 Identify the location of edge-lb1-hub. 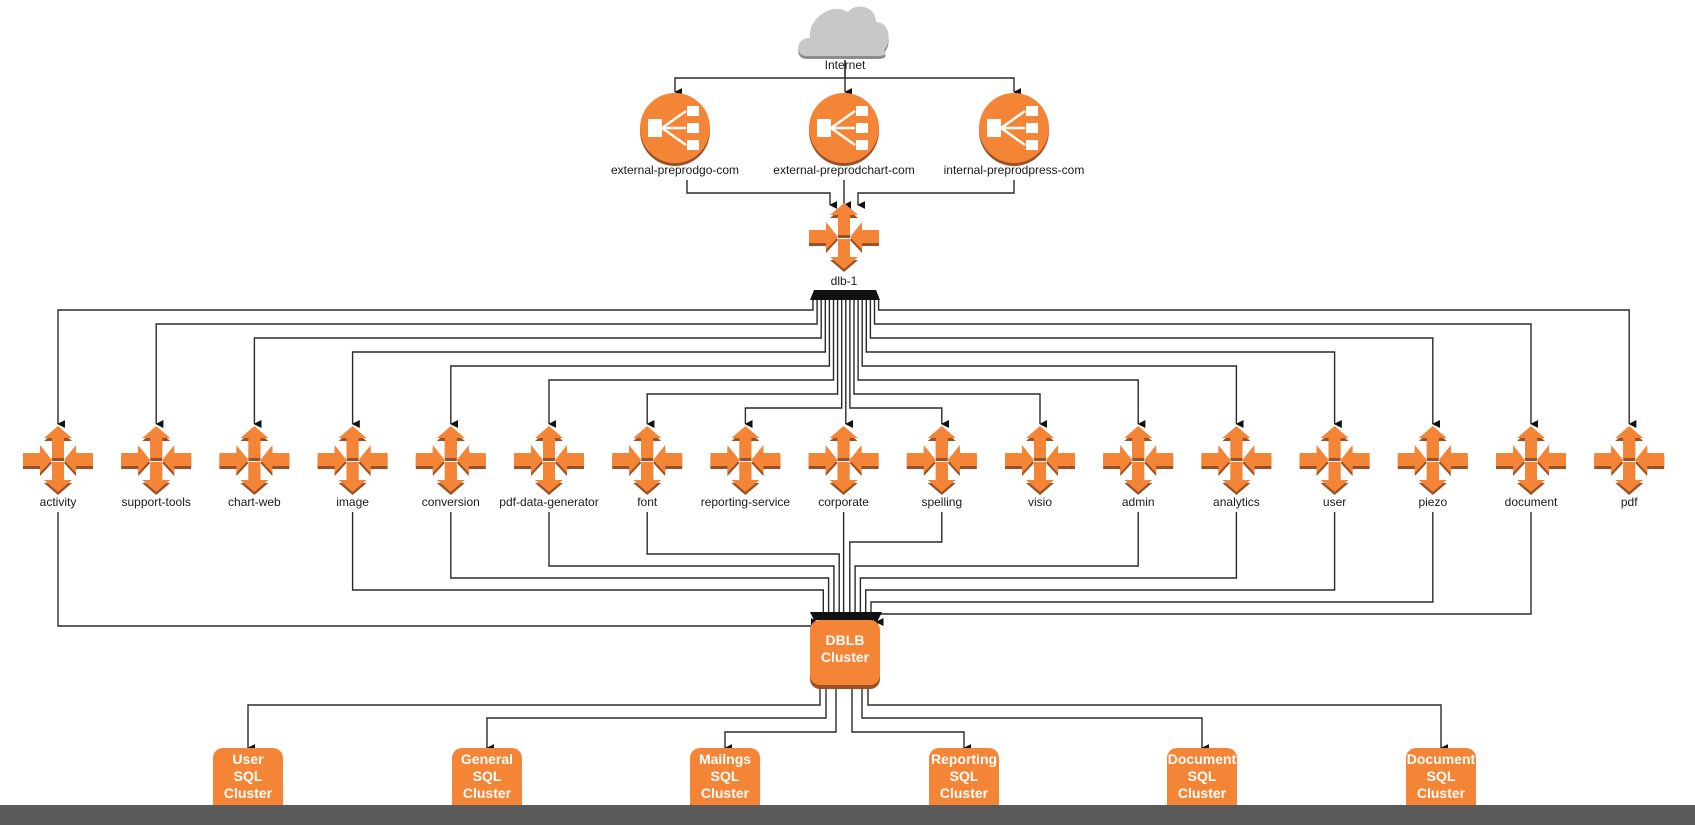
(762, 194).